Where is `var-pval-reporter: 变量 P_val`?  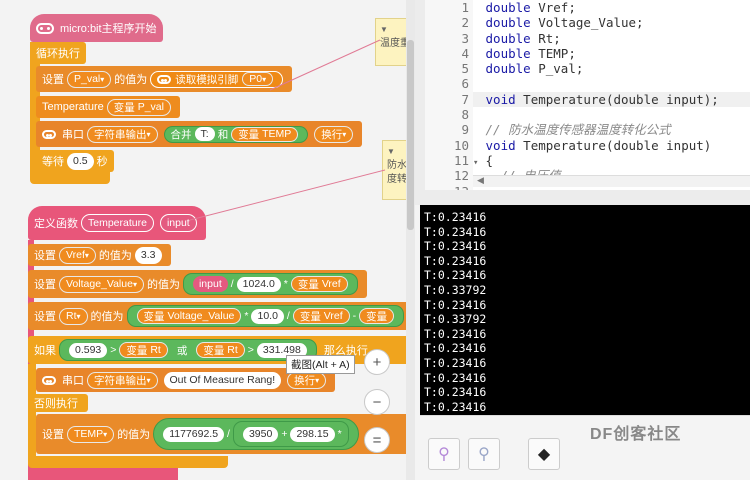 var-pval-reporter: 变量 P_val is located at coordinates (138, 107).